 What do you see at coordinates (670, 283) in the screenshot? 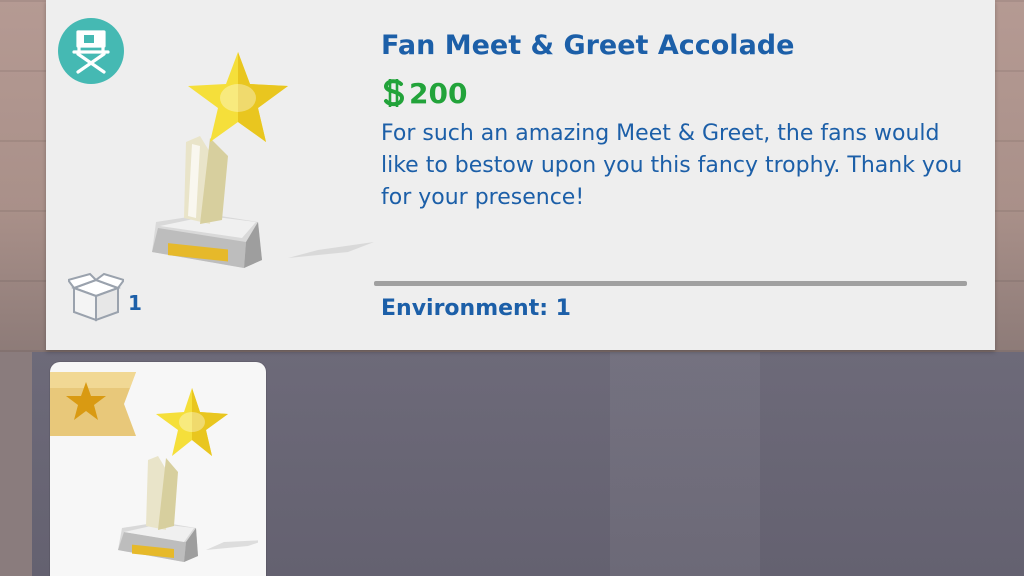
I see `section-divider` at bounding box center [670, 283].